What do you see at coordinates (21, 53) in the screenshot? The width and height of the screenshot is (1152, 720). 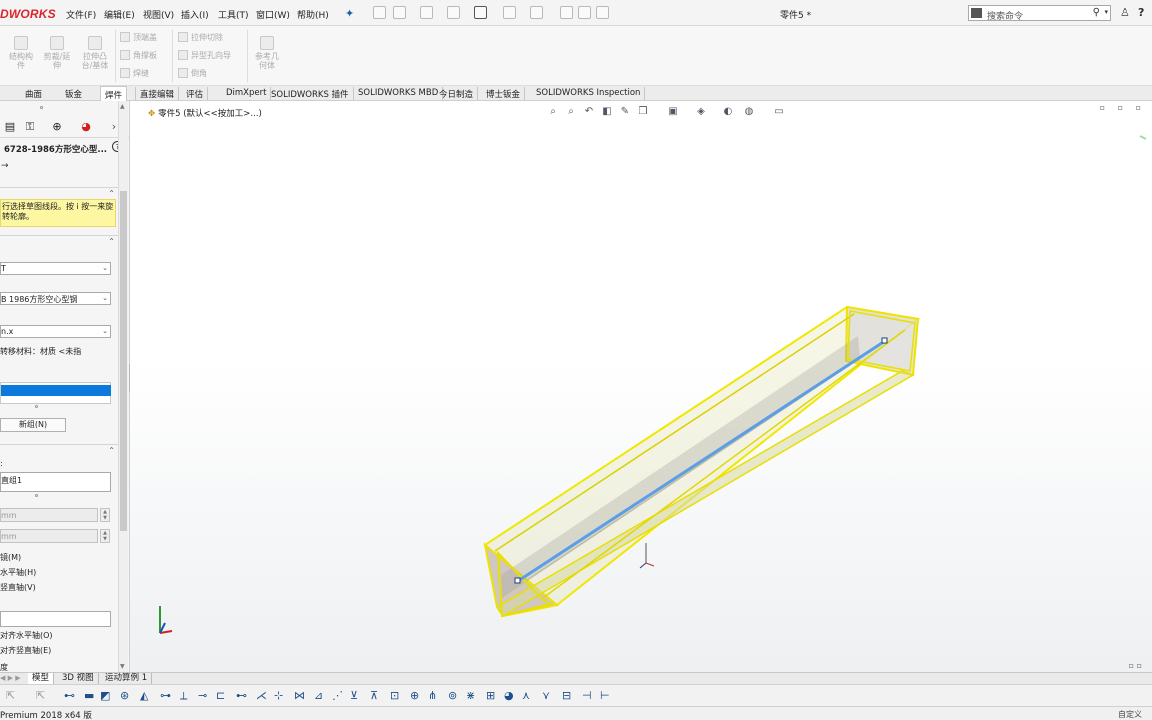 I see `structural-member-button: 结构构件` at bounding box center [21, 53].